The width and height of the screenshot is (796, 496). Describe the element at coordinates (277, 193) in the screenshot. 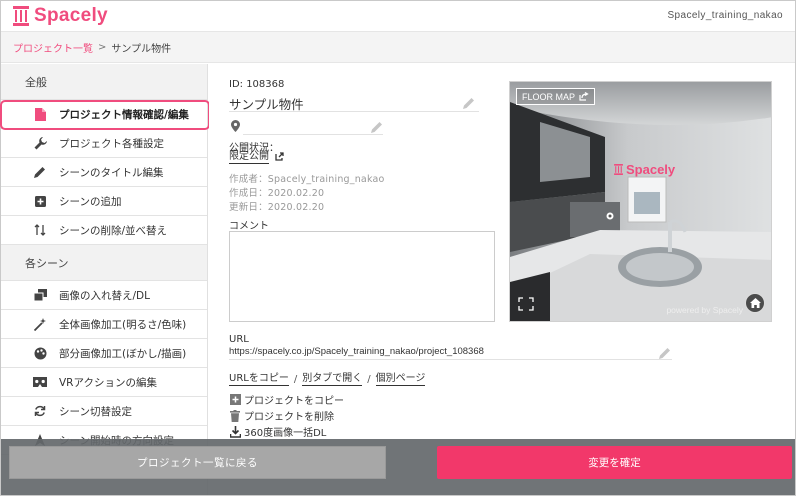

I see `created-date-text: 作成日：2020.02.20` at that location.